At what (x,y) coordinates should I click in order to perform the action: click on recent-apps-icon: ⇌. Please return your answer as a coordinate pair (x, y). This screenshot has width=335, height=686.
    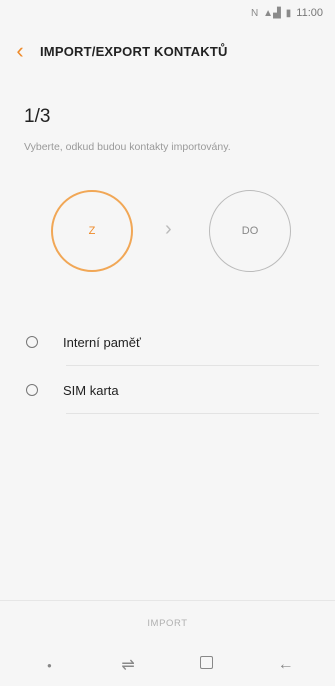
    Looking at the image, I should click on (128, 665).